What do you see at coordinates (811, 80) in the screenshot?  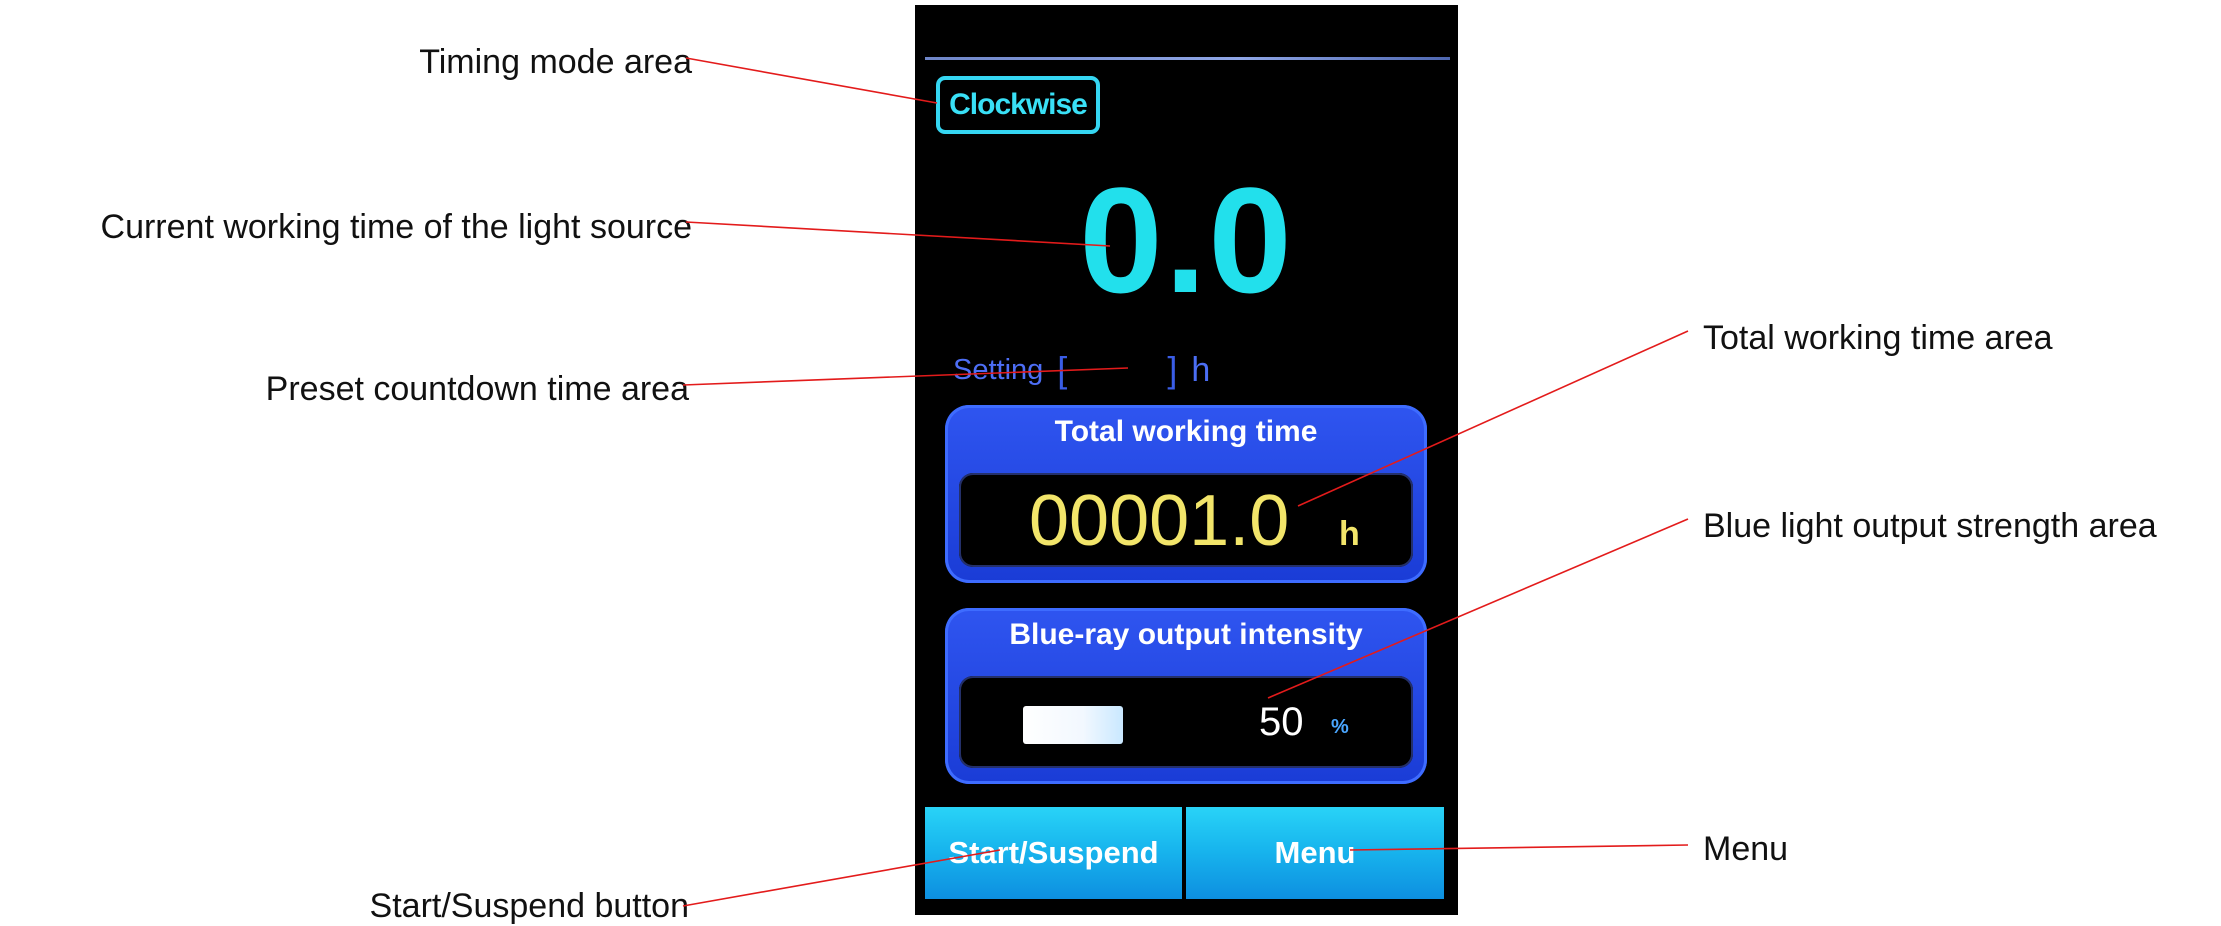 I see `leader-line-timing-mode` at bounding box center [811, 80].